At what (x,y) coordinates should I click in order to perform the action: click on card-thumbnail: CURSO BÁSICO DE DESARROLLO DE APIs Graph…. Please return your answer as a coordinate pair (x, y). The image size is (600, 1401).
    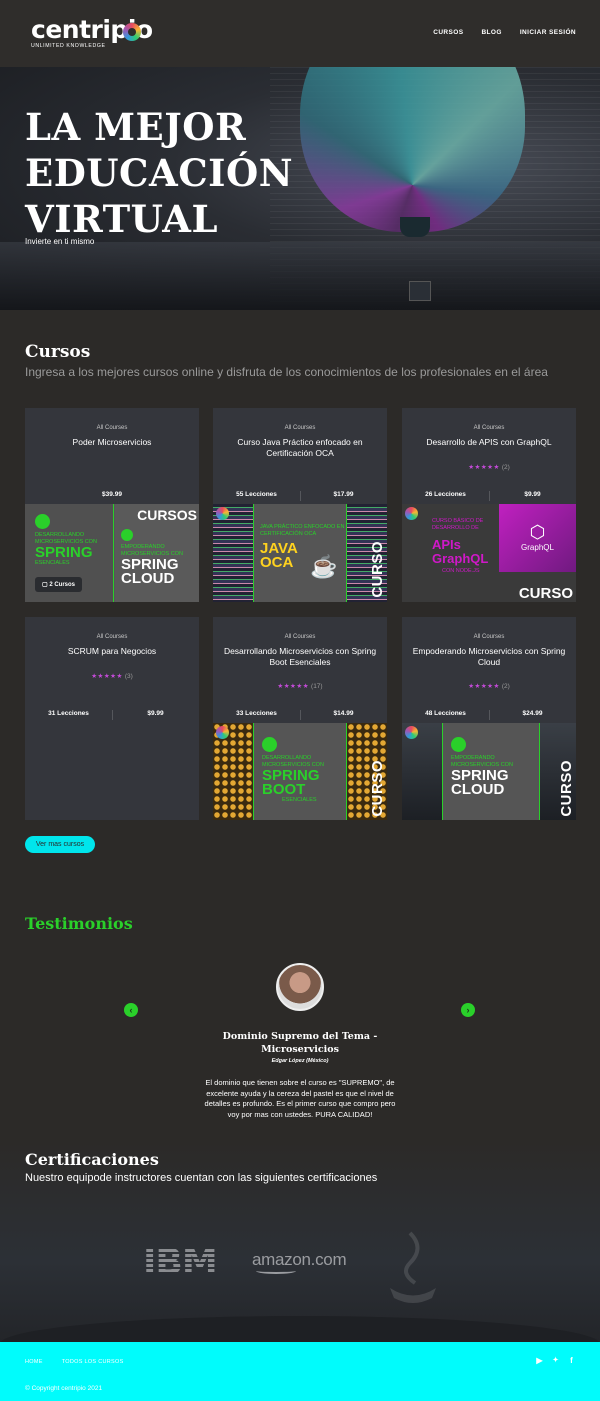
    Looking at the image, I should click on (489, 553).